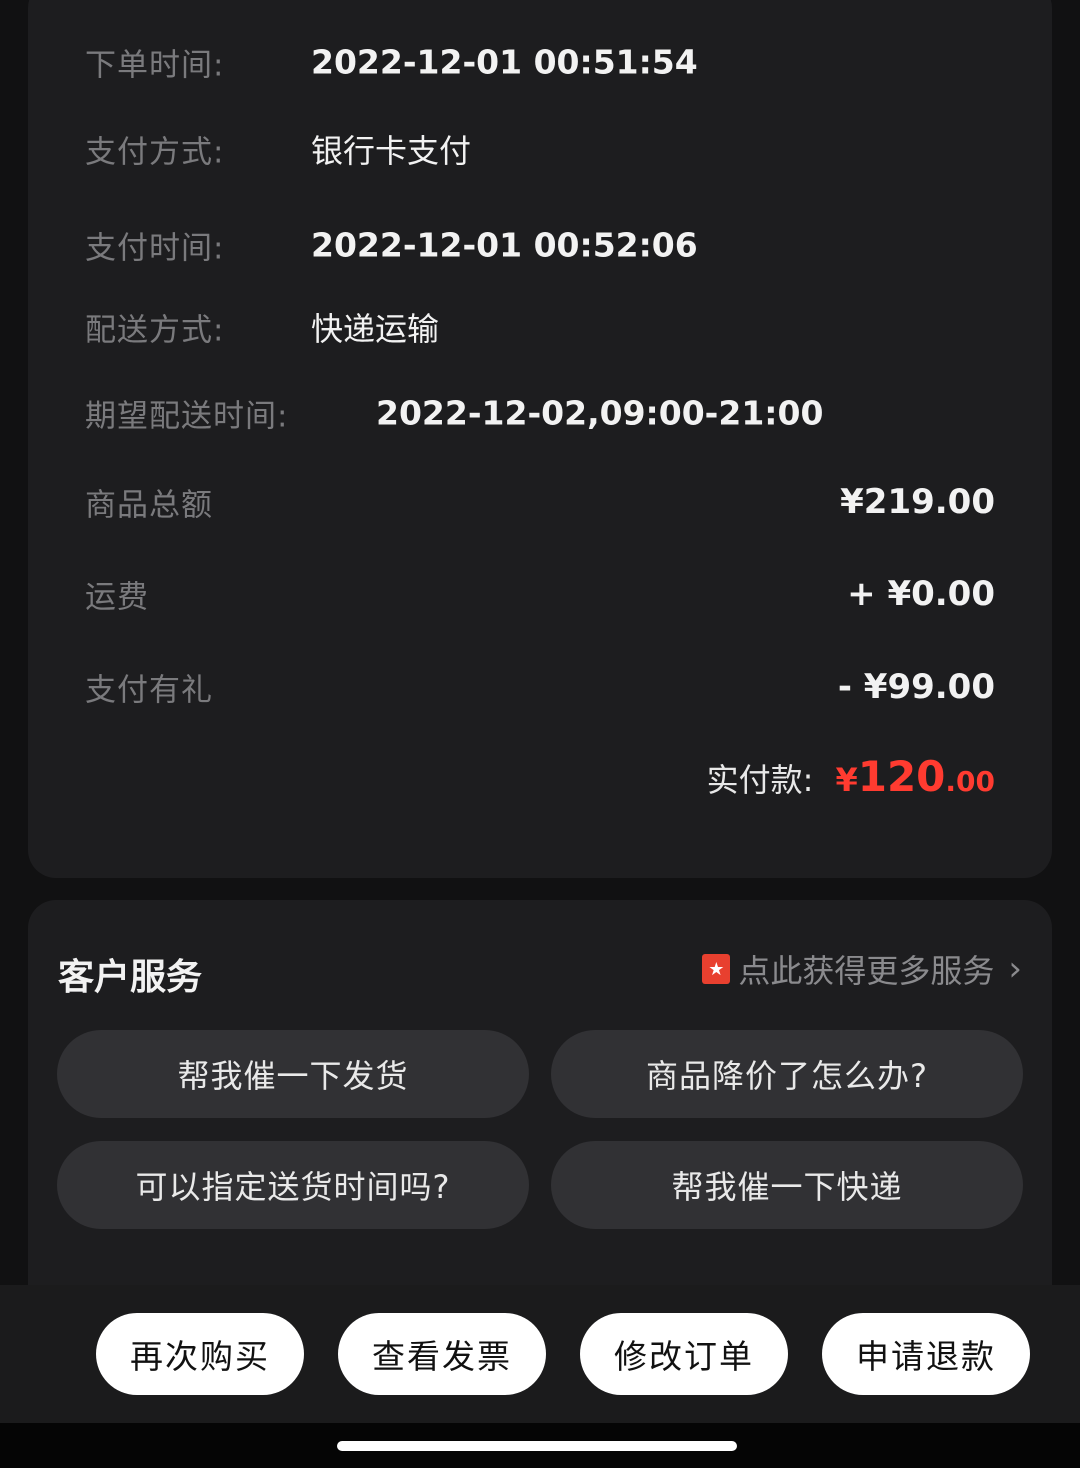  Describe the element at coordinates (901, 776) in the screenshot. I see `paid-amount-integer: 120` at that location.